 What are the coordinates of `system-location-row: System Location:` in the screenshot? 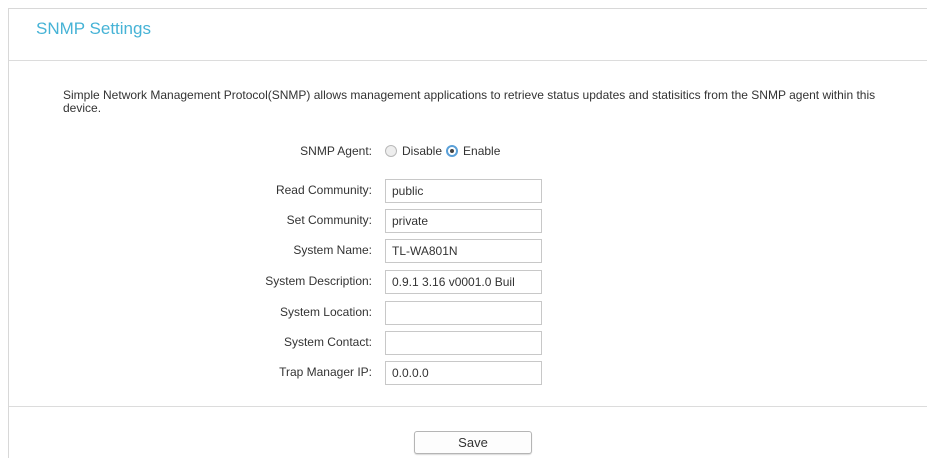 It's located at (463, 313).